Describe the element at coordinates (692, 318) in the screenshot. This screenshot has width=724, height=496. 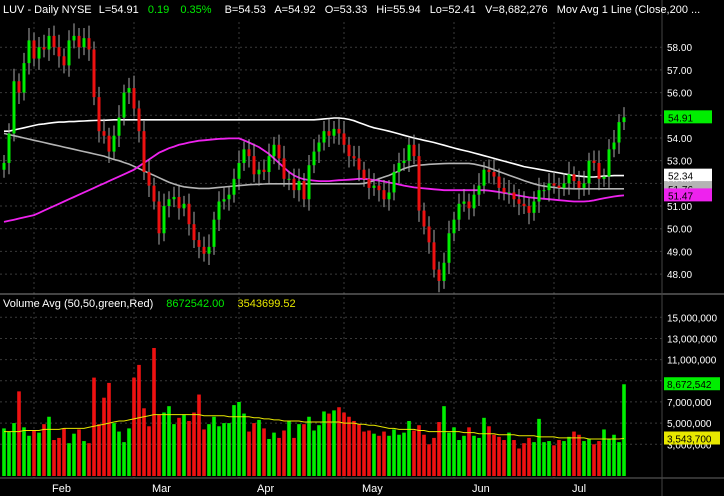
I see `volume-tick-label: 15,000,000` at that location.